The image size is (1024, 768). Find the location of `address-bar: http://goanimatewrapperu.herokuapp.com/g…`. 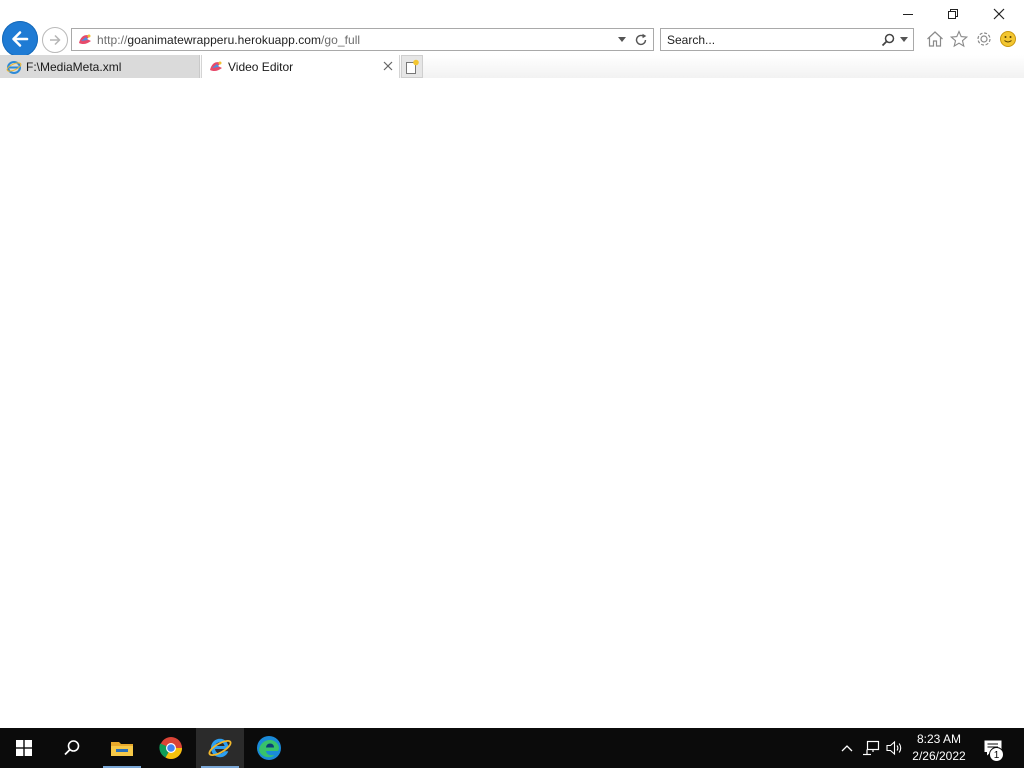

address-bar: http://goanimatewrapperu.herokuapp.com/g… is located at coordinates (362, 39).